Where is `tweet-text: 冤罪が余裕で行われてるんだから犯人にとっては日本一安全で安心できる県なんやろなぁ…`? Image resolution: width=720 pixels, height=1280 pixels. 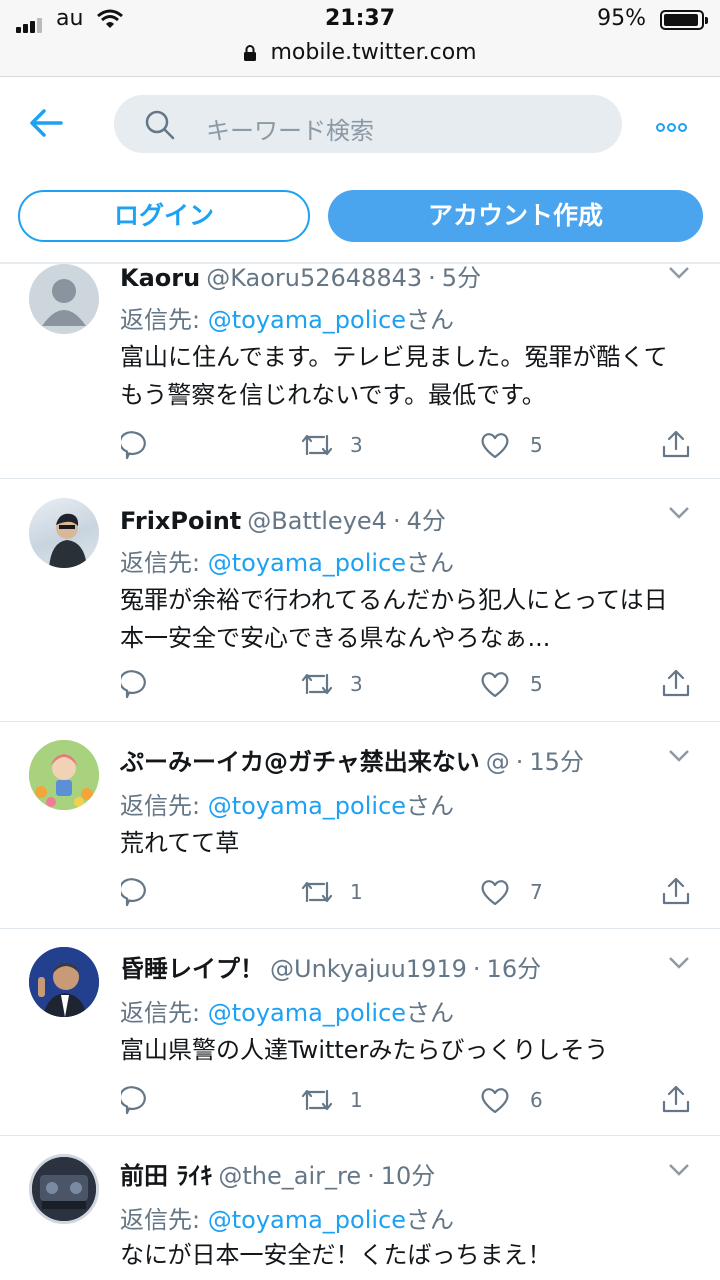
tweet-text: 冤罪が余裕で行われてるんだから犯人にとっては日本一安全で安心できる県なんやろなぁ… is located at coordinates (394, 619).